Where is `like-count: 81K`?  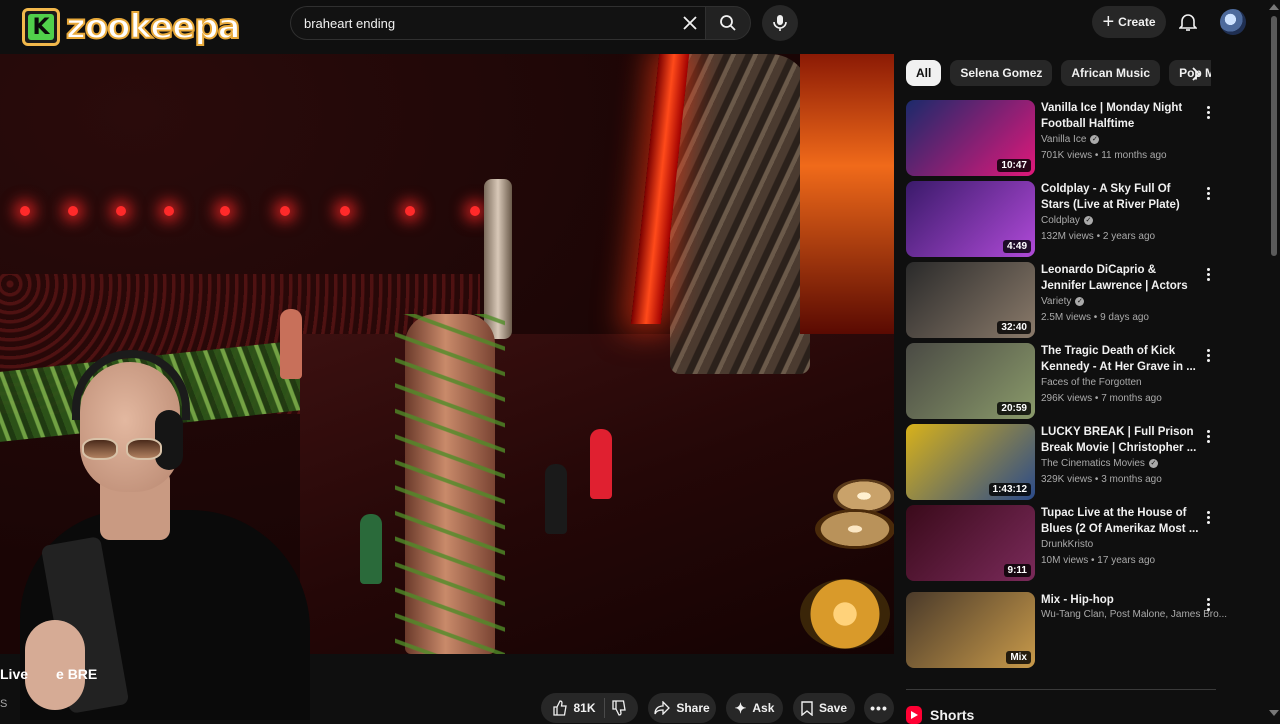 like-count: 81K is located at coordinates (584, 708).